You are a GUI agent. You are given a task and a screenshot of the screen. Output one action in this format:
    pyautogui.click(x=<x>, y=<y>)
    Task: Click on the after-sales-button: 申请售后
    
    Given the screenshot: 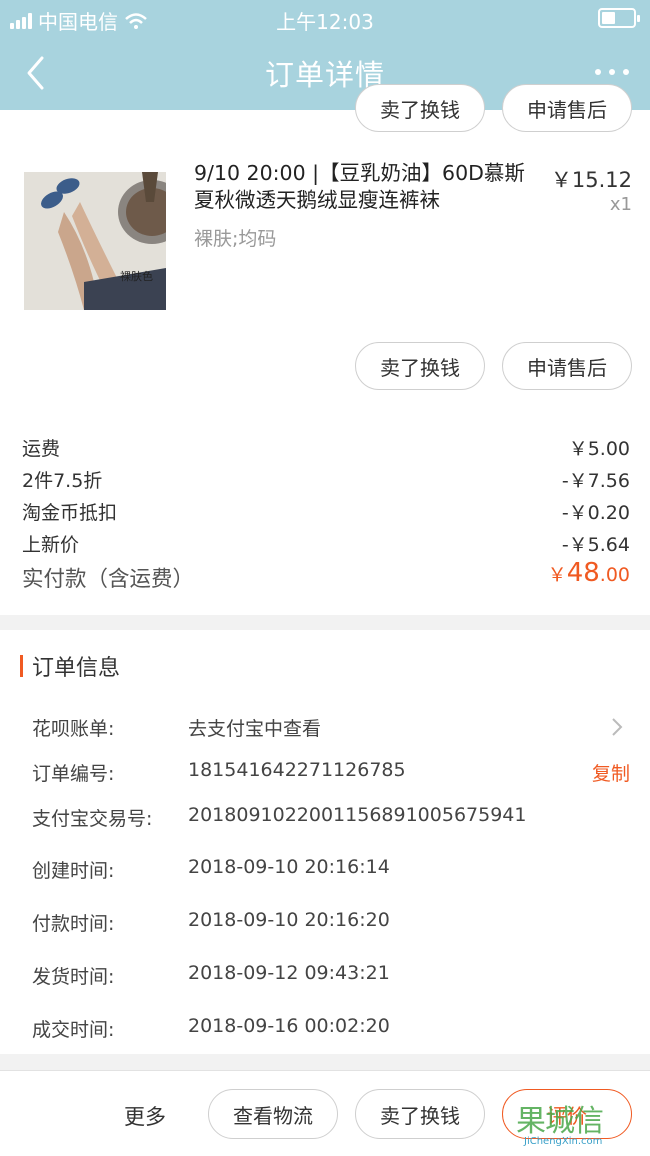 What is the action you would take?
    pyautogui.click(x=567, y=366)
    